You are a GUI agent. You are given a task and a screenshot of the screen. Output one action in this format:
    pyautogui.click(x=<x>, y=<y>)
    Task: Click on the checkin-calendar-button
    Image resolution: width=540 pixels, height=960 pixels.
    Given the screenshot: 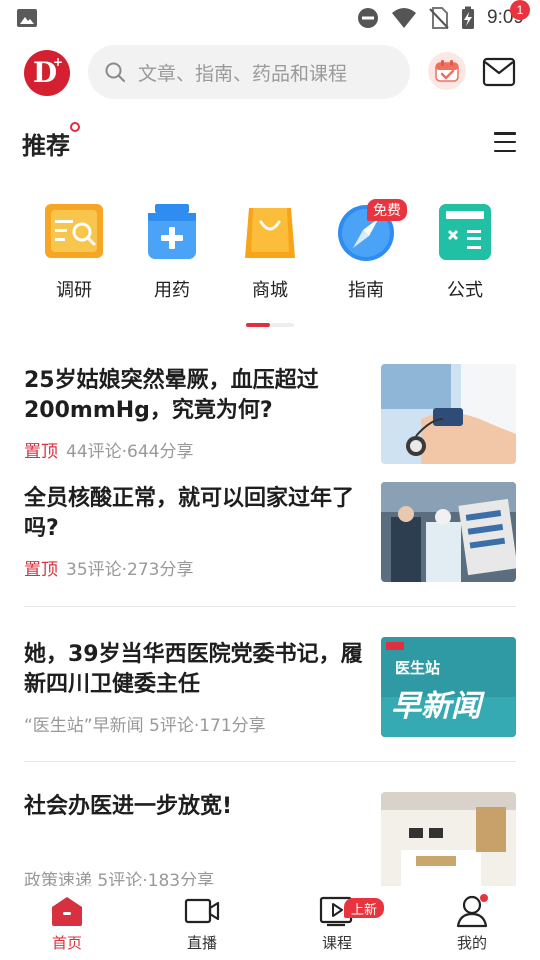 What is the action you would take?
    pyautogui.click(x=447, y=71)
    